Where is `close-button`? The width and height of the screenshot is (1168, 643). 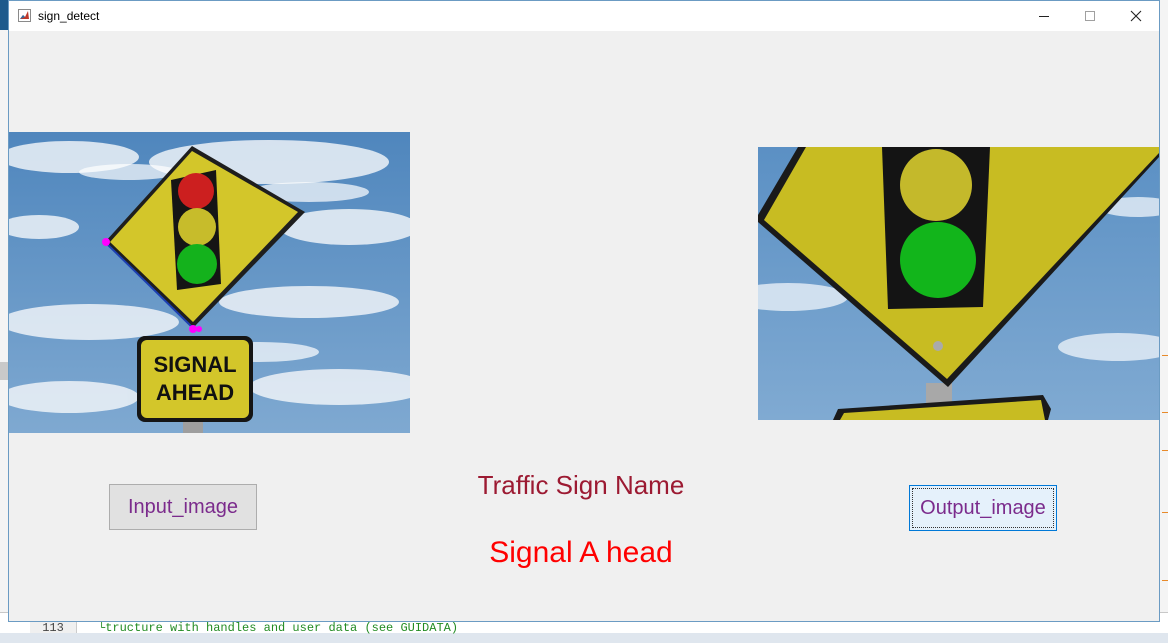
close-button is located at coordinates (1136, 16).